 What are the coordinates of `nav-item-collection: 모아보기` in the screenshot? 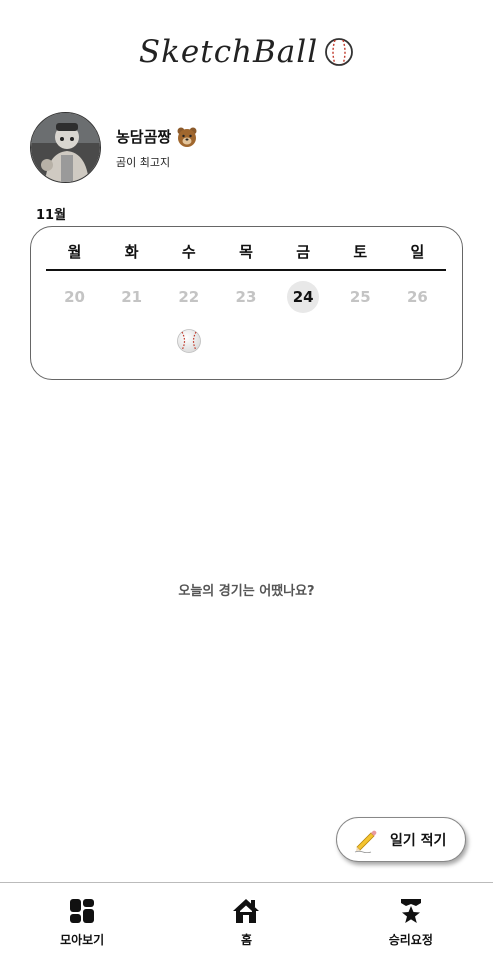 It's located at (82, 921).